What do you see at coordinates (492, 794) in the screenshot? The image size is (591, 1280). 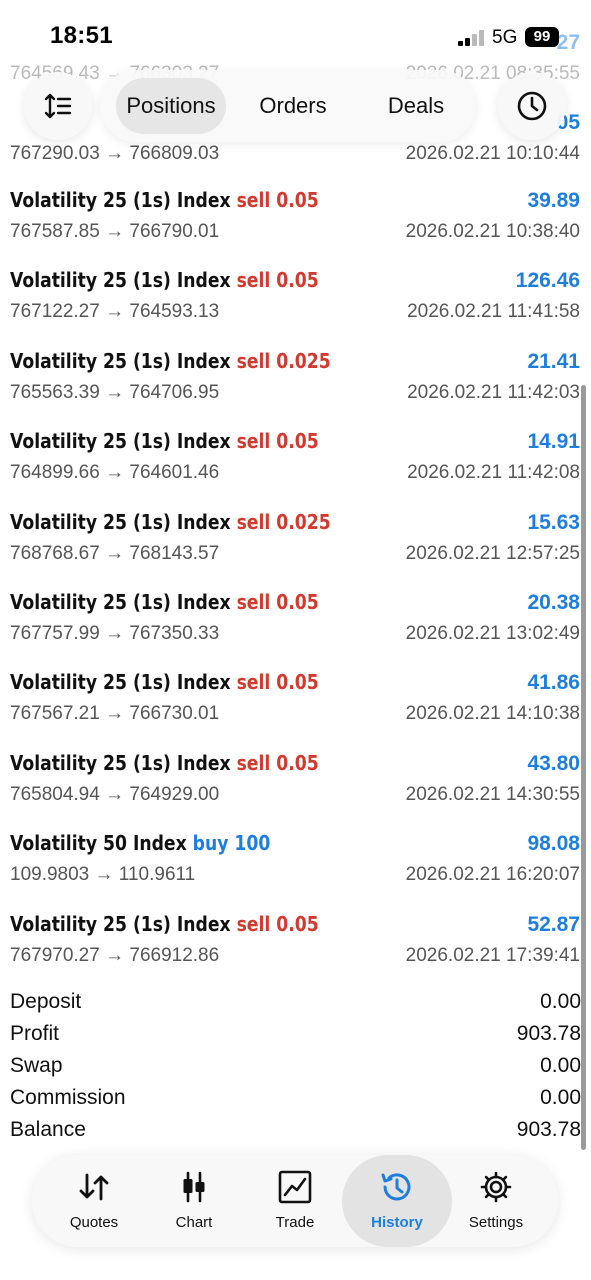 I see `deal-time: 2026.02.21 14:30:55` at bounding box center [492, 794].